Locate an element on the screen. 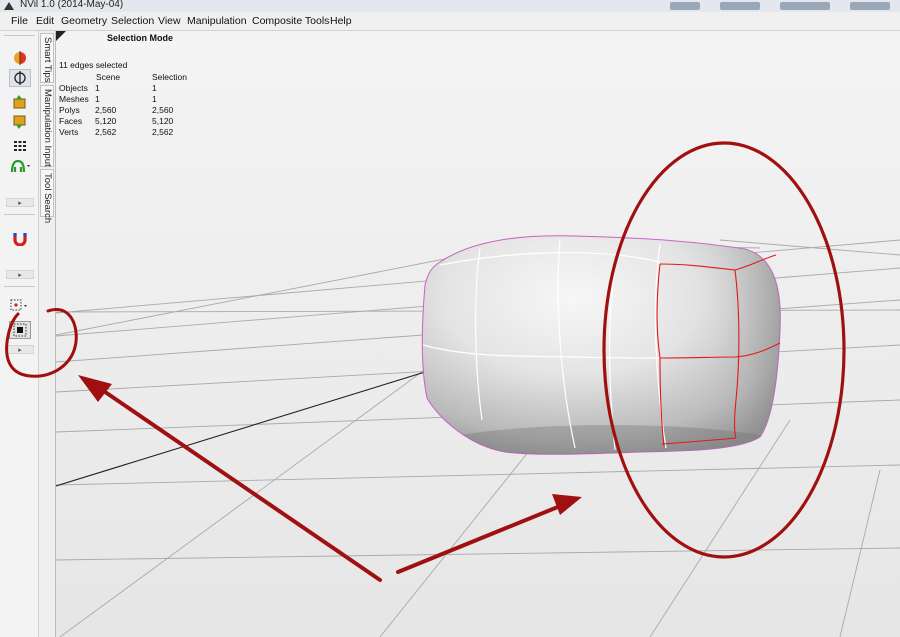 Image resolution: width=900 pixels, height=637 pixels. stats-row: Verts 2,562 2,562 is located at coordinates (159, 132).